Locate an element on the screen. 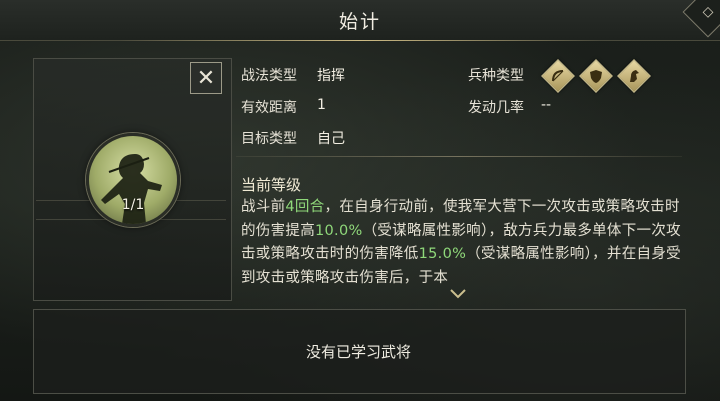 The width and height of the screenshot is (720, 401). page-title: 始计 is located at coordinates (359, 22).